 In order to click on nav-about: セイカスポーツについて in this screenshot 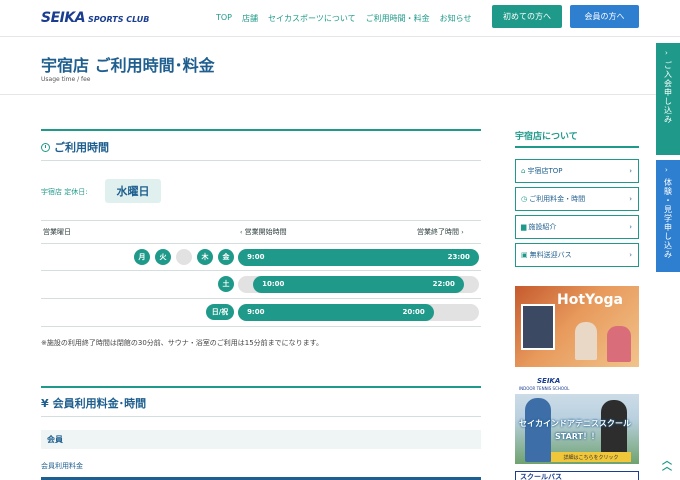, I will do `click(312, 18)`.